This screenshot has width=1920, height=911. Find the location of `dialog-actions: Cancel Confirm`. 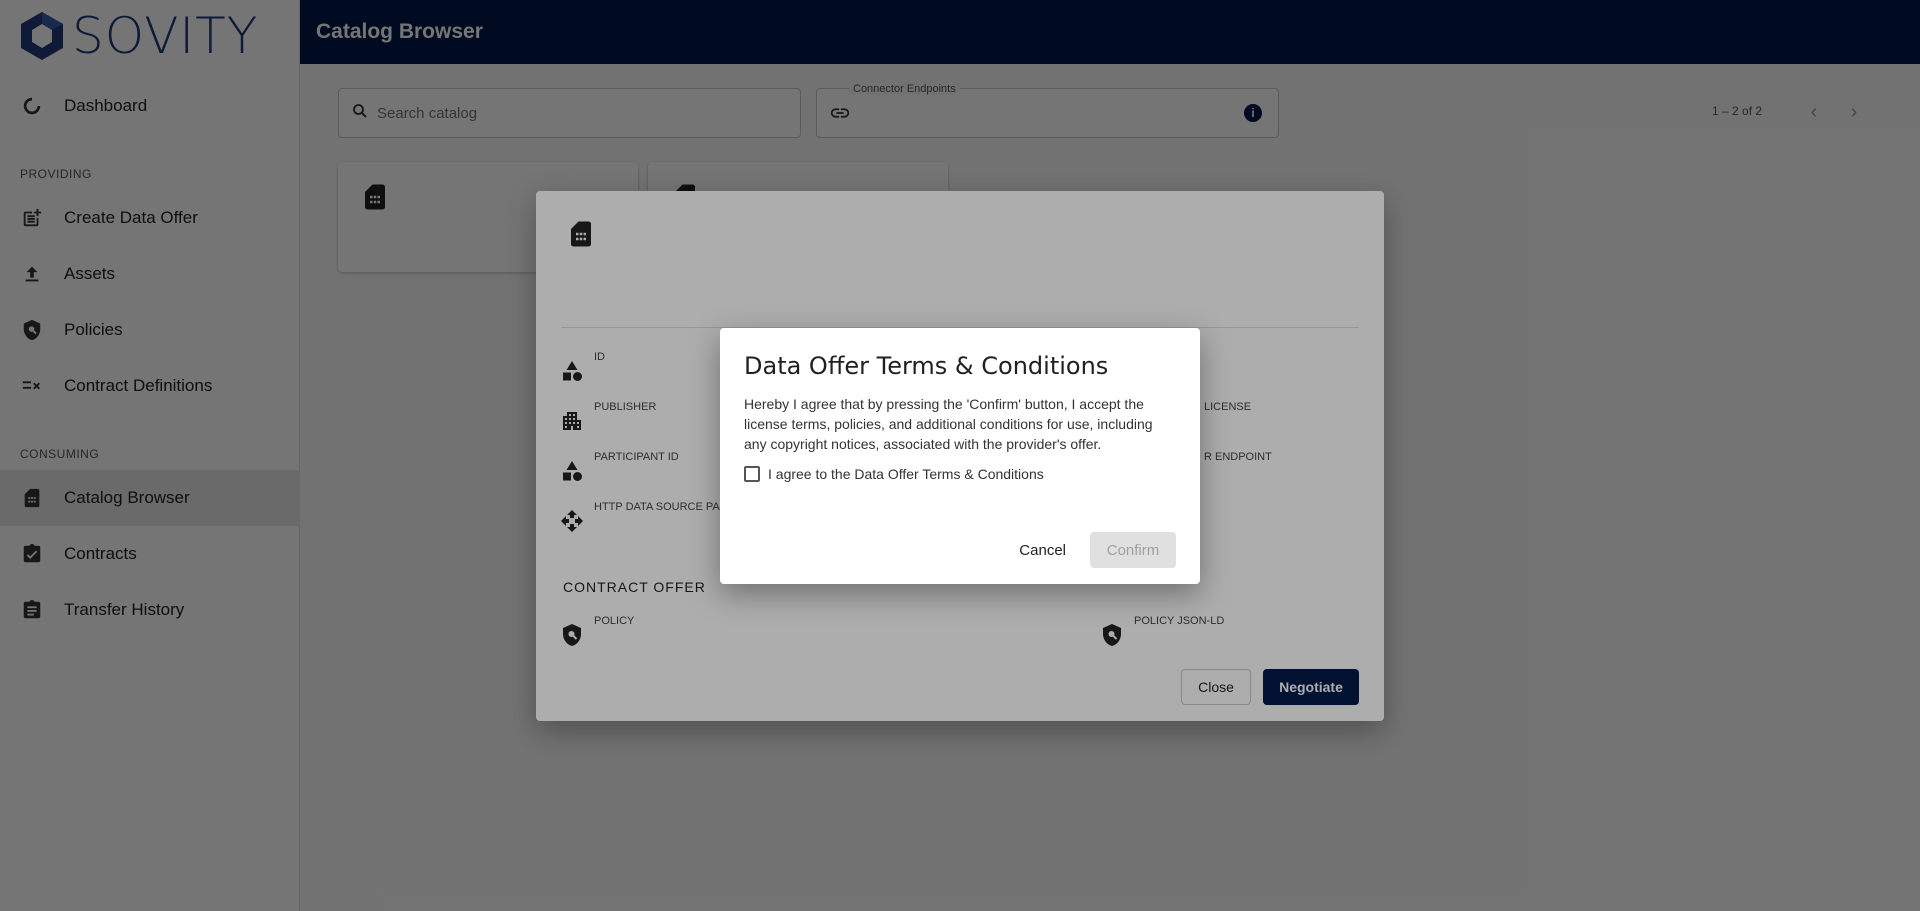

dialog-actions: Cancel Confirm is located at coordinates (1091, 550).